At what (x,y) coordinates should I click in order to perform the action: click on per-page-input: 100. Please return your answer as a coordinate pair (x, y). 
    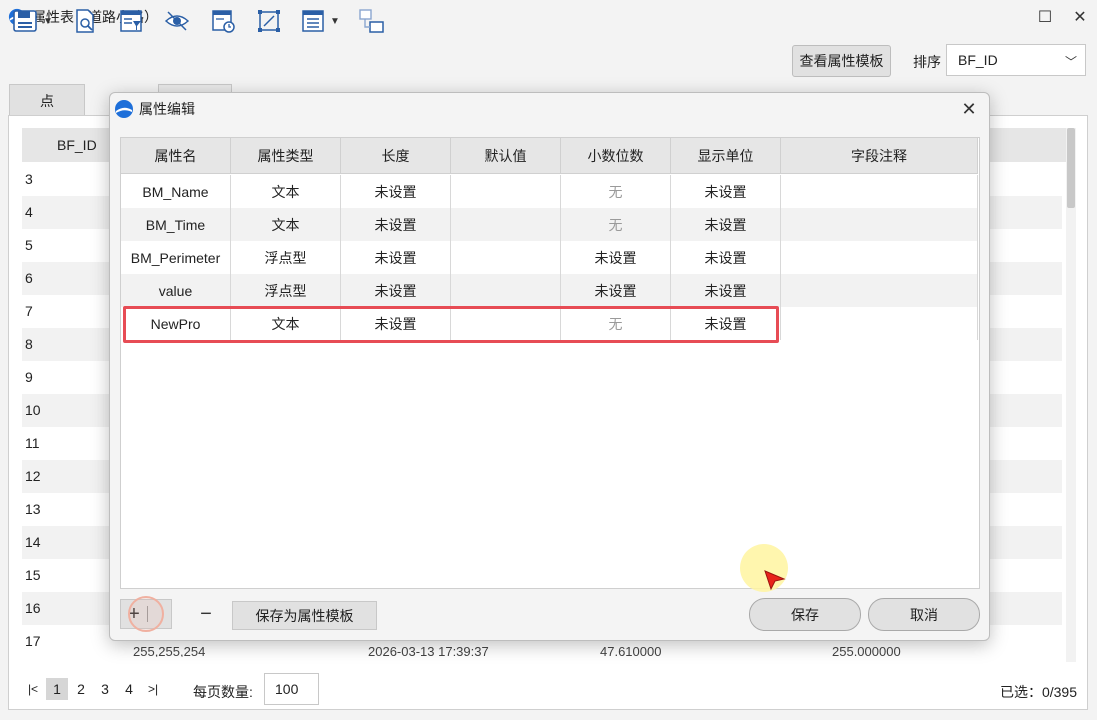
    Looking at the image, I should click on (291, 689).